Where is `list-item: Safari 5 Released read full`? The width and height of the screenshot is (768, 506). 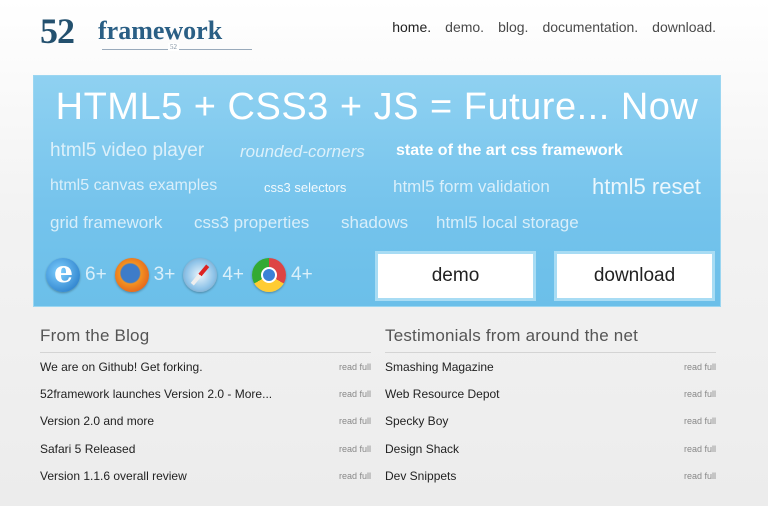
list-item: Safari 5 Released read full is located at coordinates (205, 448).